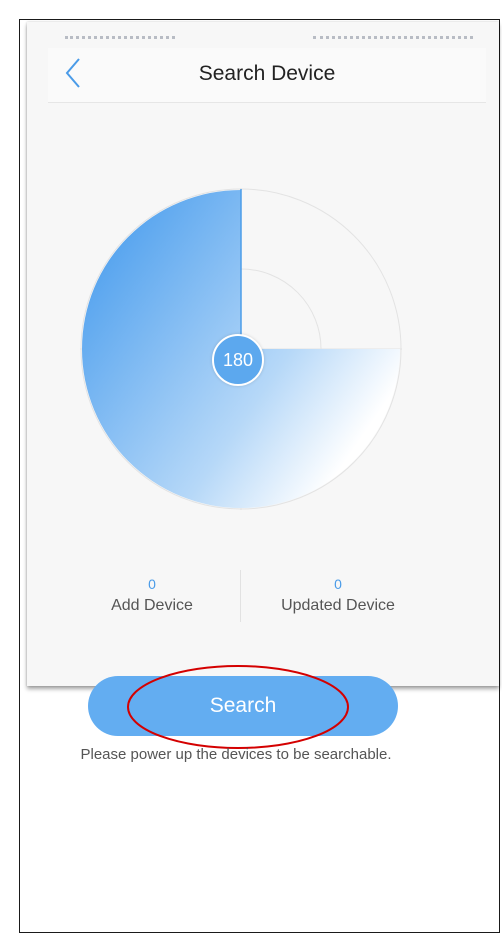 This screenshot has width=502, height=935. Describe the element at coordinates (263, 34) in the screenshot. I see `status-bar` at that location.